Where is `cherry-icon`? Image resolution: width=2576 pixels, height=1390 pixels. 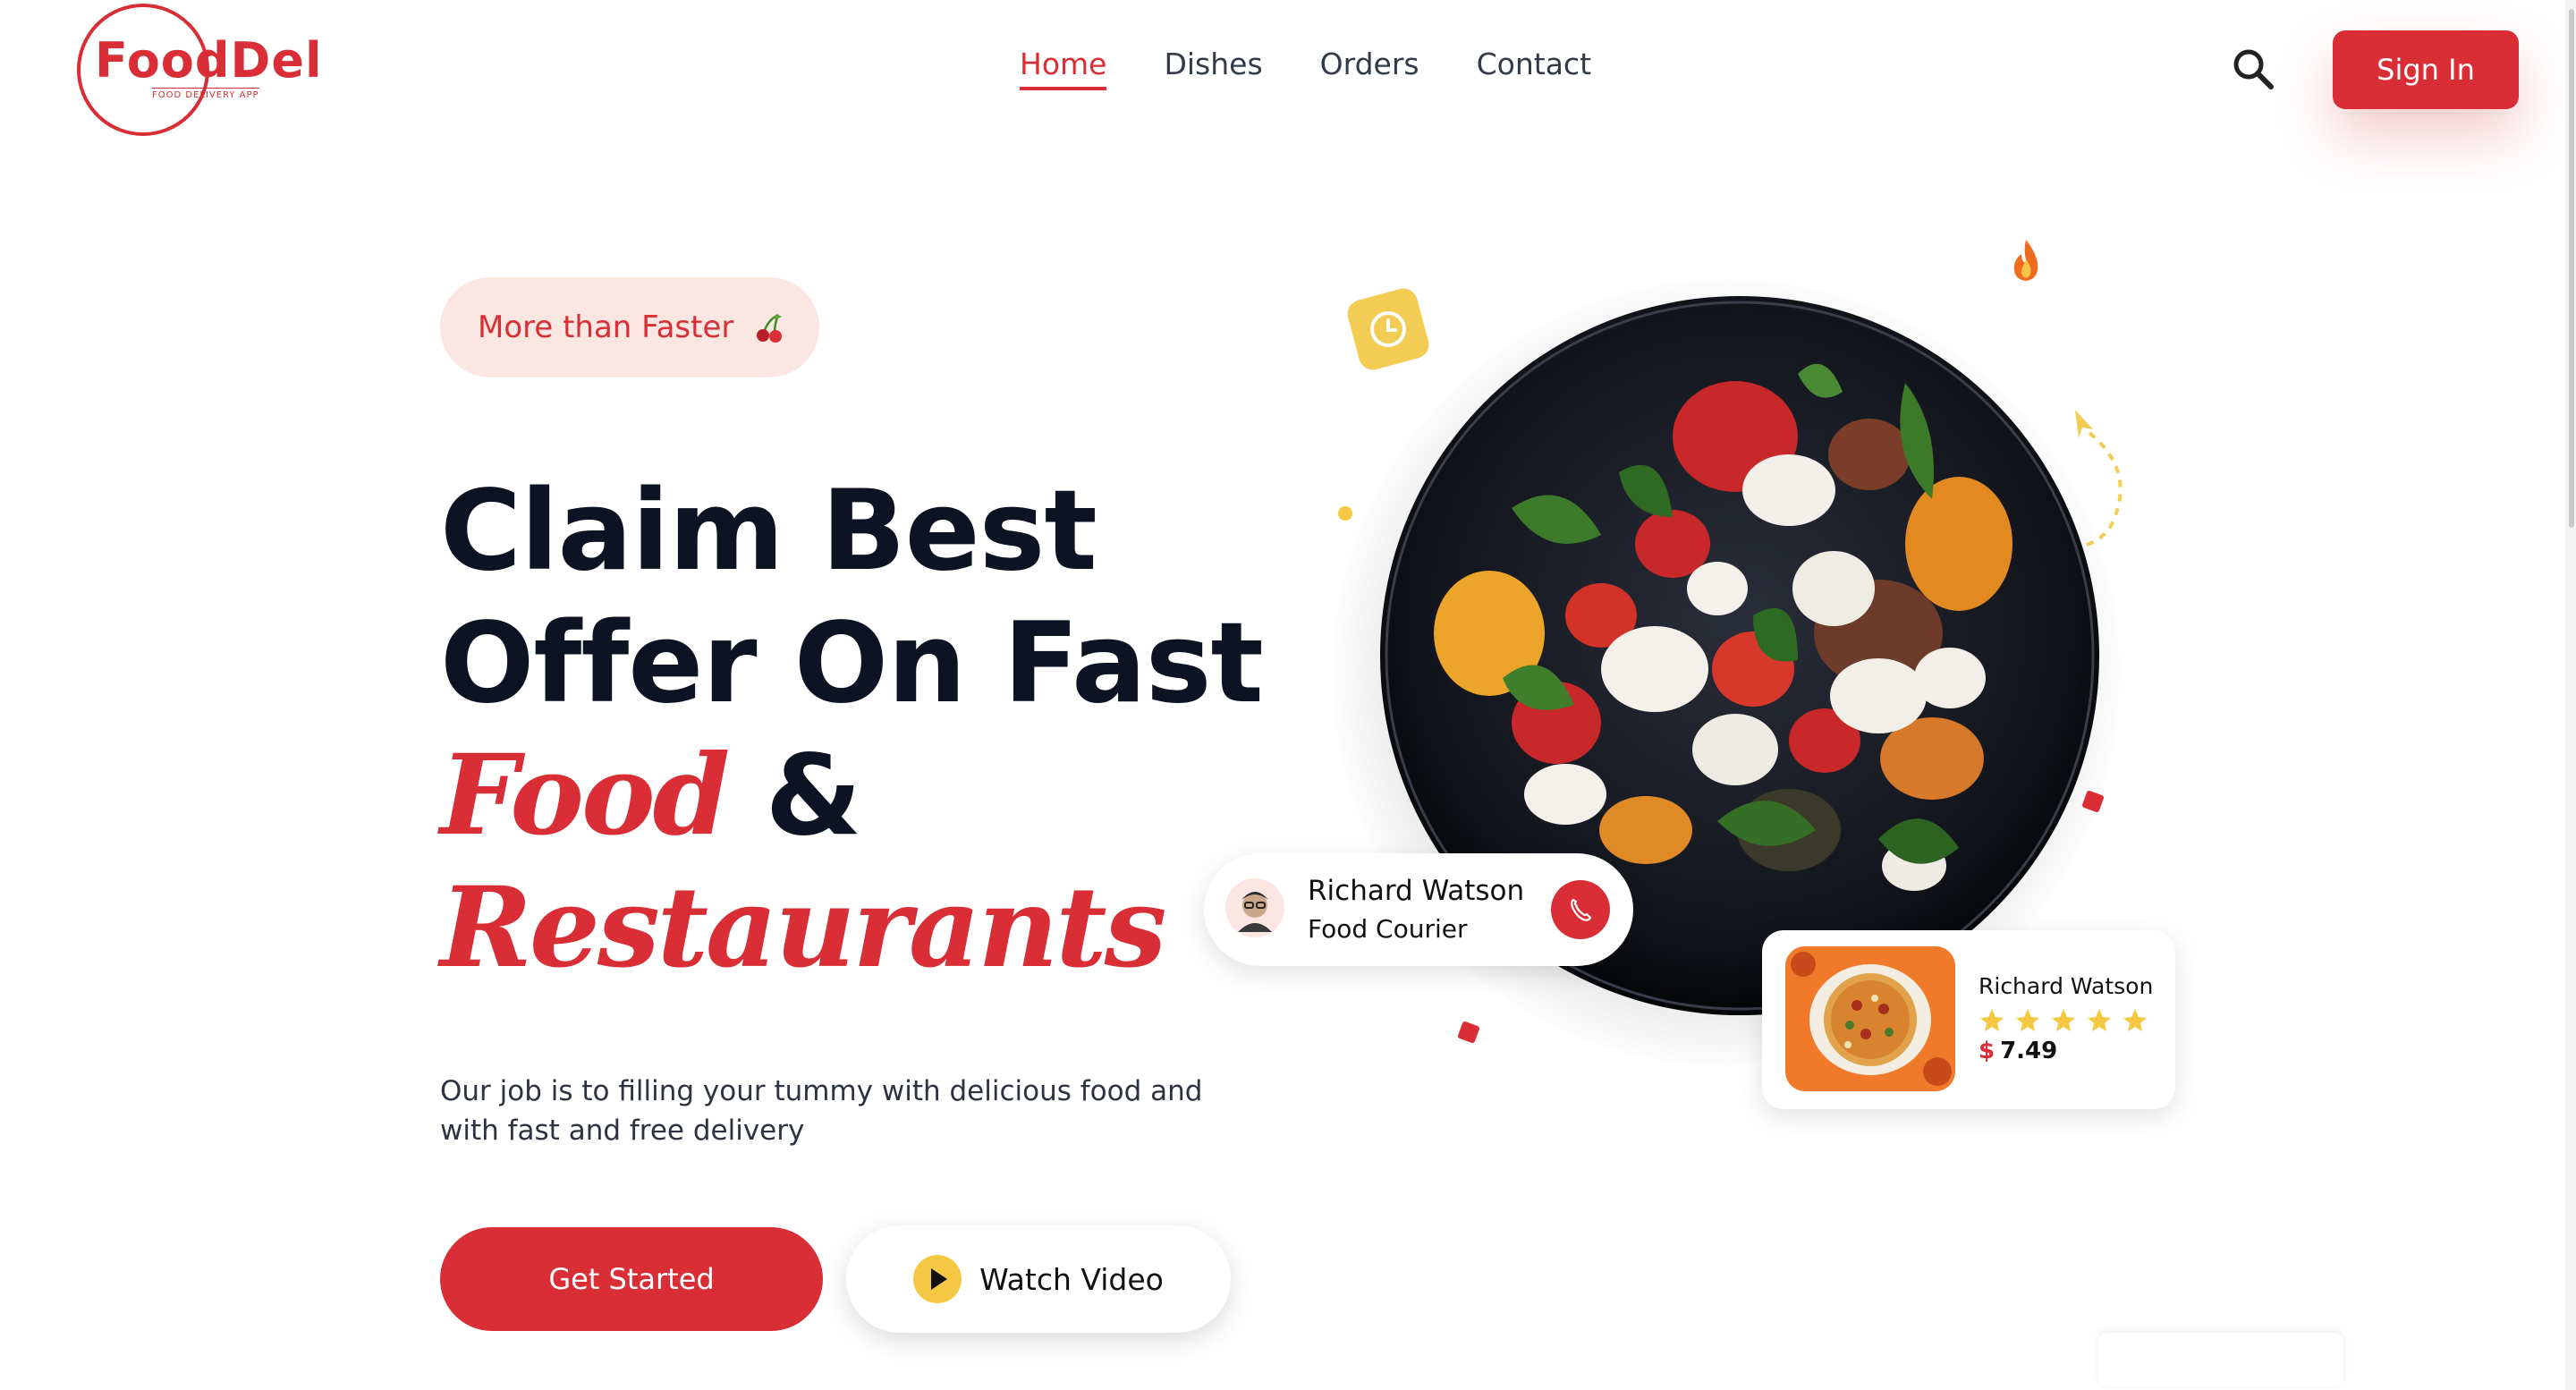
cherry-icon is located at coordinates (769, 327).